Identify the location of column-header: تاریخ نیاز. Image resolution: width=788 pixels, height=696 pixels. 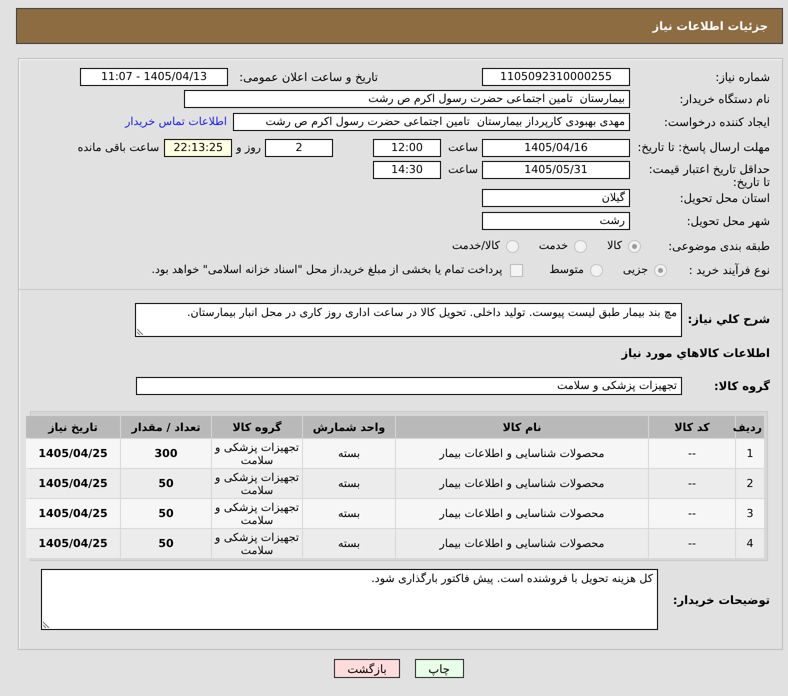
(73, 427).